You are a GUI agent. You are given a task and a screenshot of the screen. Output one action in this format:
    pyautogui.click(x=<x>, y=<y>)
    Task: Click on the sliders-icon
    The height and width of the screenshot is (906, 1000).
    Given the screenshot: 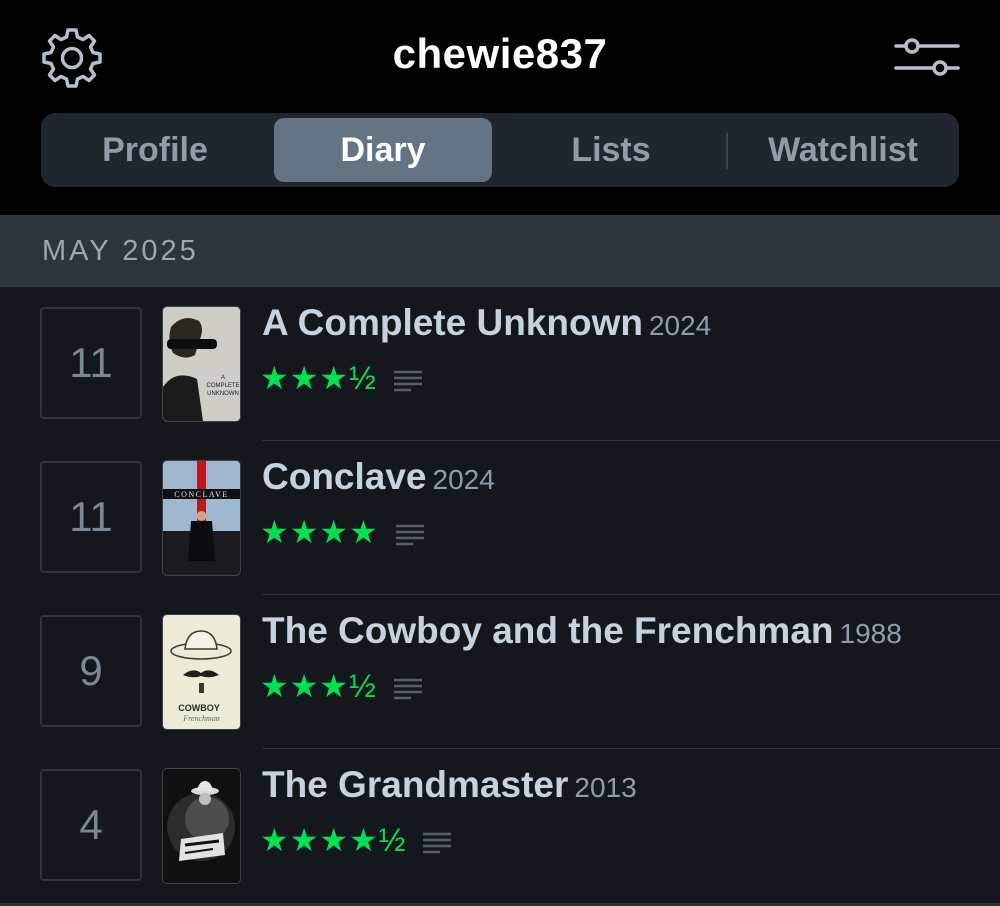 What is the action you would take?
    pyautogui.click(x=927, y=57)
    